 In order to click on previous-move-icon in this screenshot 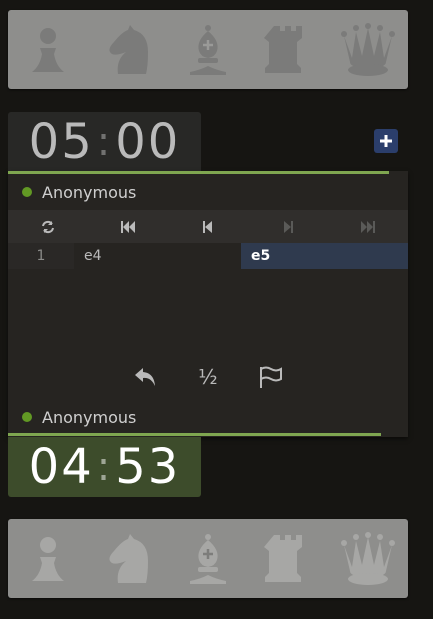, I will do `click(207, 226)`.